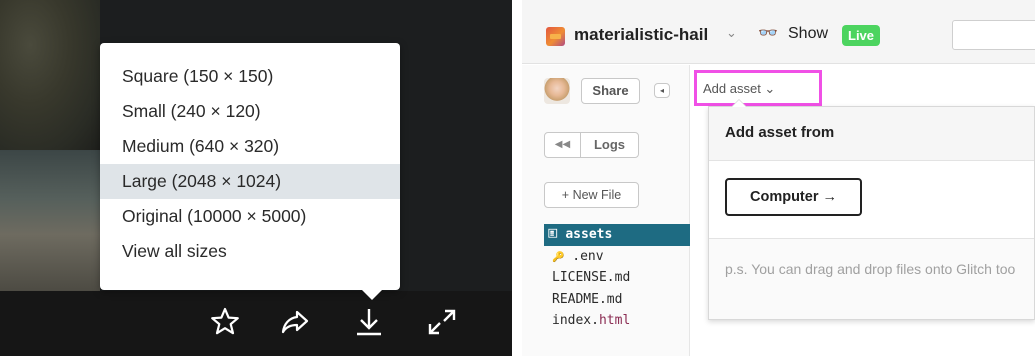 The image size is (1035, 356). Describe the element at coordinates (861, 35) in the screenshot. I see `live-badge: Live` at that location.